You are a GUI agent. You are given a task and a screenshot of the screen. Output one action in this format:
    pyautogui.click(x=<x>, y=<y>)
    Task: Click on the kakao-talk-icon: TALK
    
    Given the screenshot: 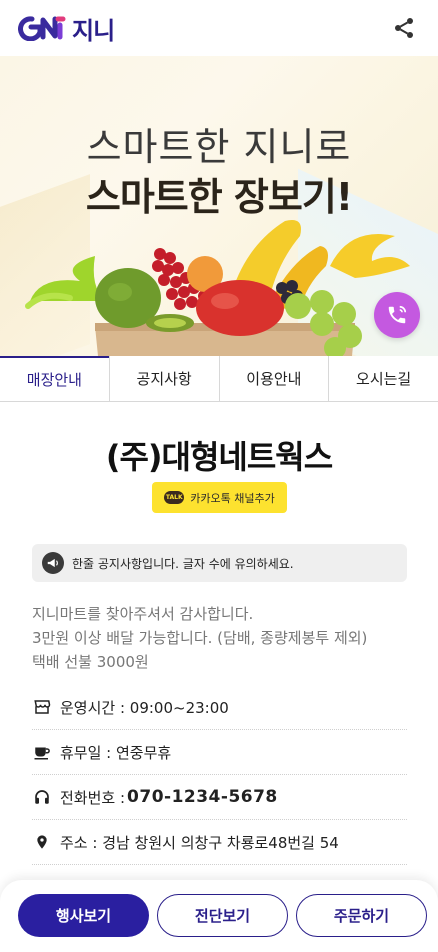 What is the action you would take?
    pyautogui.click(x=174, y=497)
    